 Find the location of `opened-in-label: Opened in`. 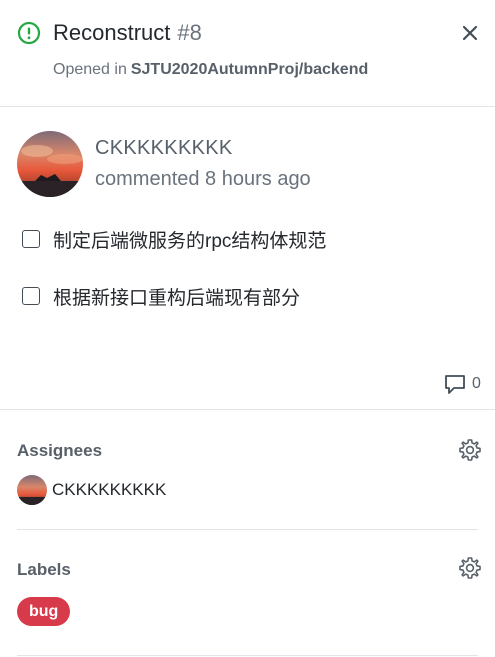

opened-in-label: Opened in is located at coordinates (90, 69).